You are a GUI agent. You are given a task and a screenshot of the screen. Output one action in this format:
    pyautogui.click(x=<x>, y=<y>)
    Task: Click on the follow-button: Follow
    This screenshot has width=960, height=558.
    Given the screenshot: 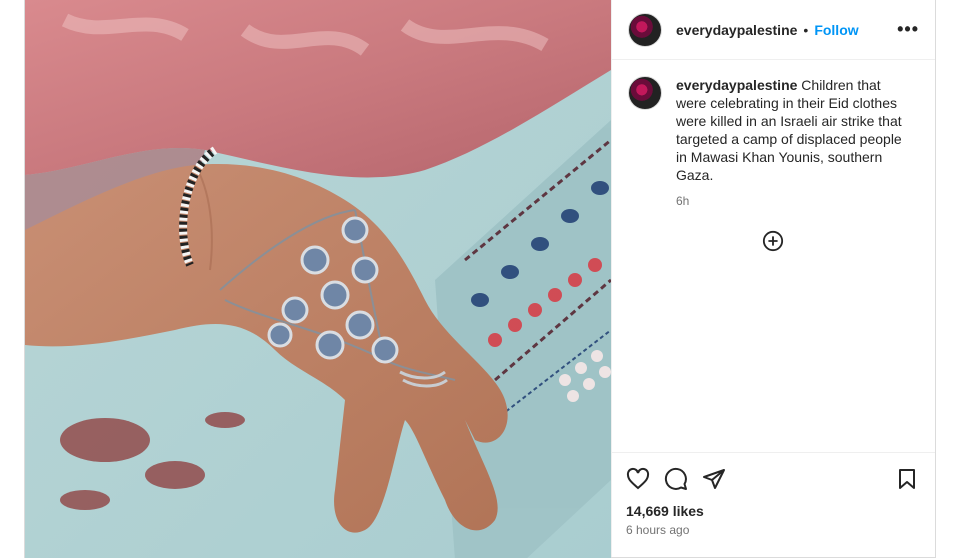 What is the action you would take?
    pyautogui.click(x=836, y=30)
    